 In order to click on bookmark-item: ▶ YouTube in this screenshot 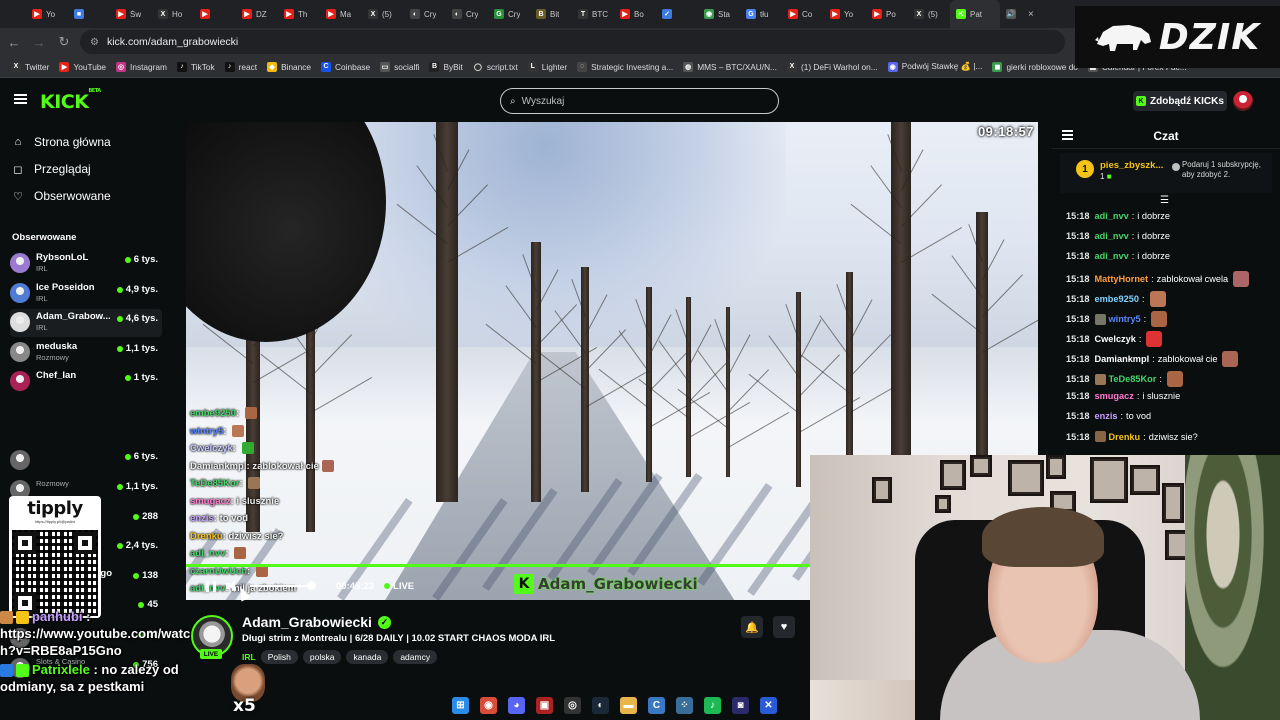, I will do `click(82, 66)`.